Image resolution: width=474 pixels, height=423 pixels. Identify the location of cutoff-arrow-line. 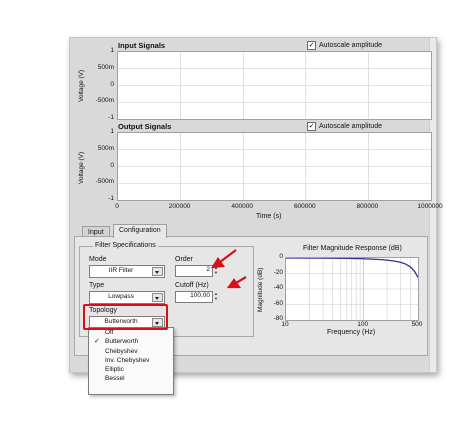
(241, 280).